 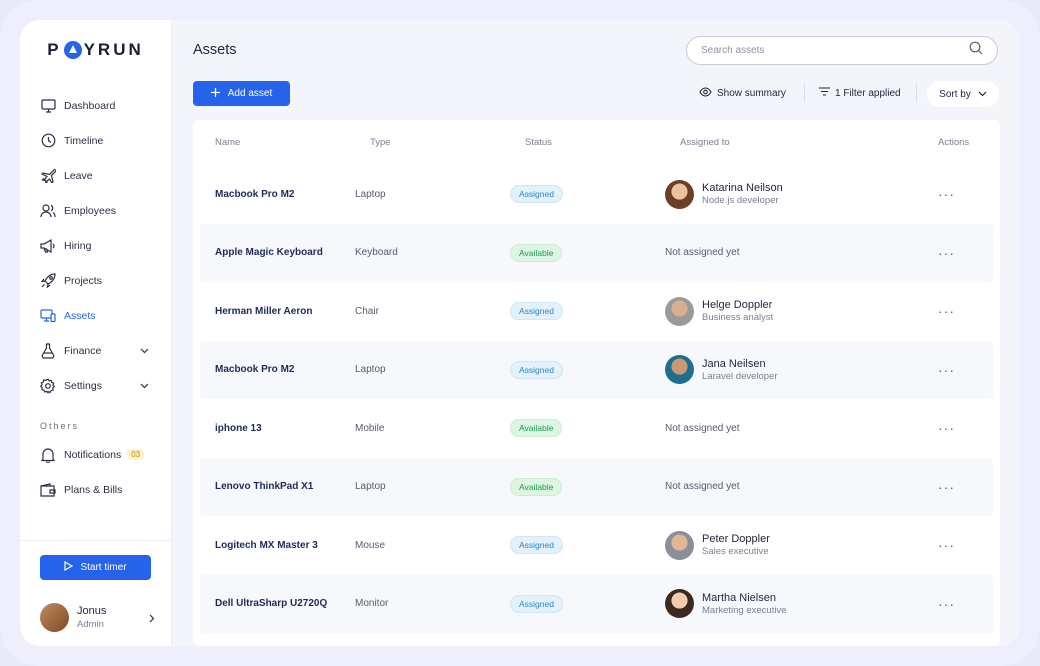 I want to click on sidebar-item-label: Notifications, so click(x=93, y=454).